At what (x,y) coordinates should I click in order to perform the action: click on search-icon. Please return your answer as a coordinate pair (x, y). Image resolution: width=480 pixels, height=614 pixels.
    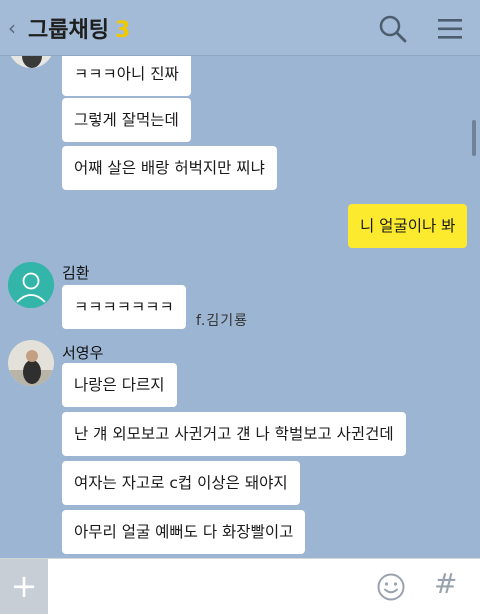
    Looking at the image, I should click on (393, 29).